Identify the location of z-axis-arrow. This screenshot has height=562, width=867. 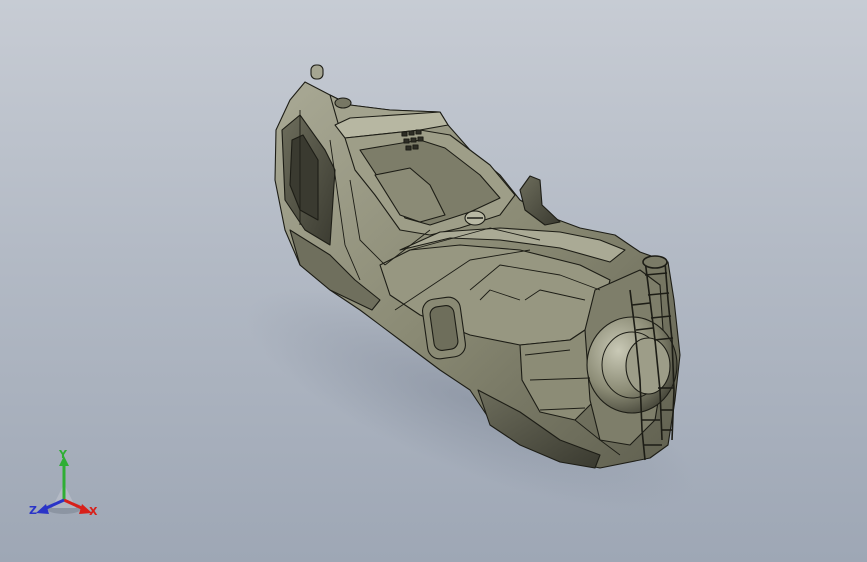
(42, 509).